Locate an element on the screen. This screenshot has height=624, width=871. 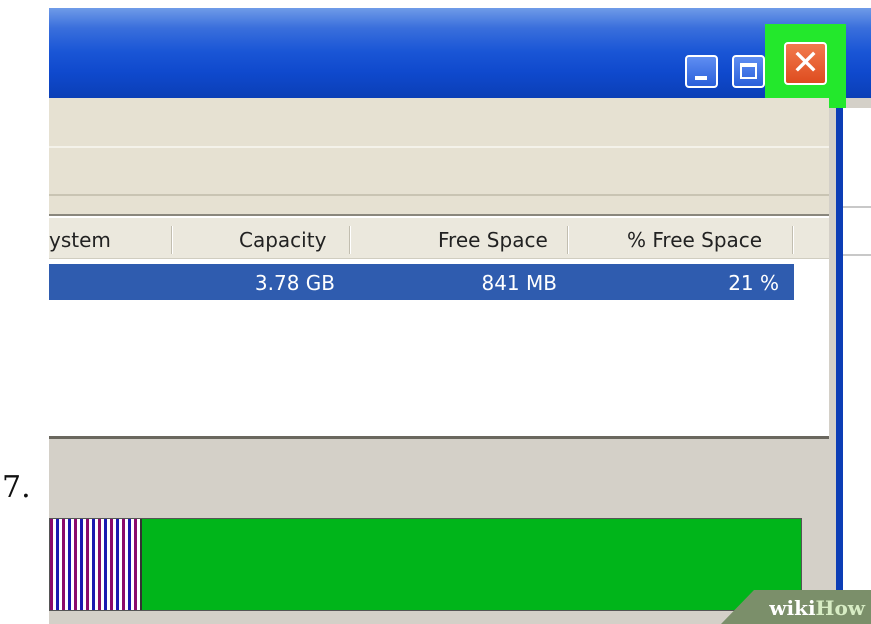
disk-used-segment is located at coordinates (96, 564).